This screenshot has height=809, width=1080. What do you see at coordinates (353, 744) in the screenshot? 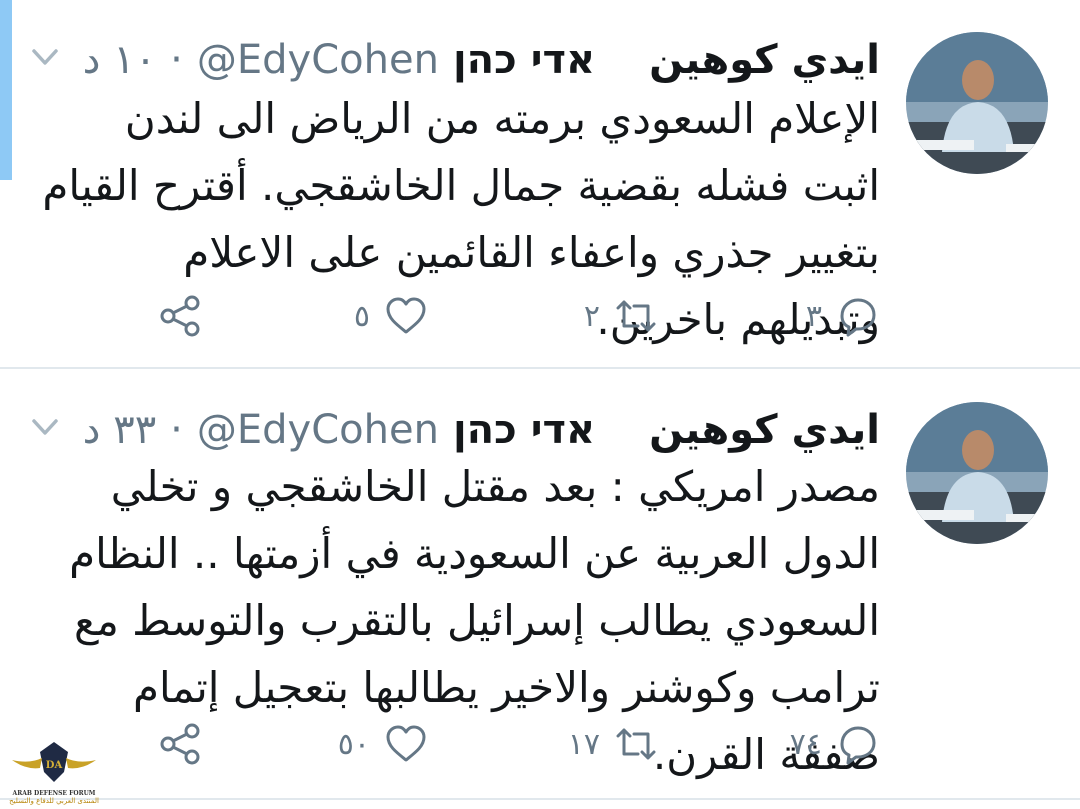
I see `like-count: ٥٠` at bounding box center [353, 744].